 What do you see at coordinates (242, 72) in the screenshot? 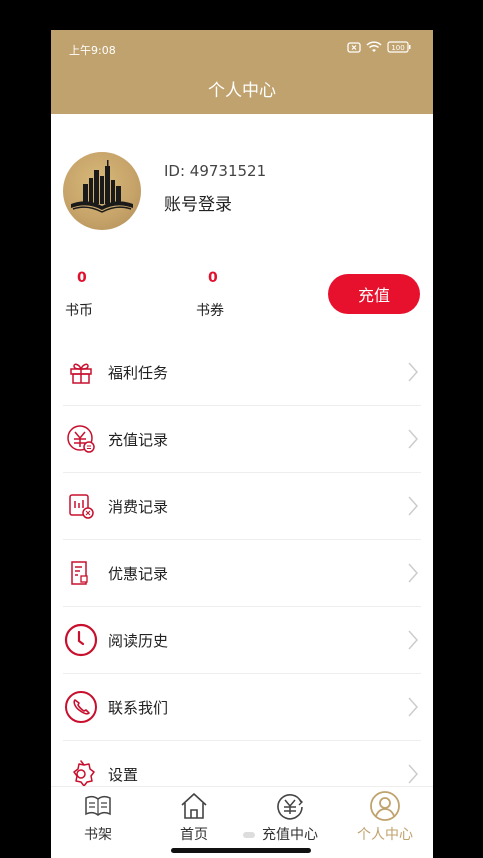
I see `header-bar: 上午9:08 100 个人中心` at bounding box center [242, 72].